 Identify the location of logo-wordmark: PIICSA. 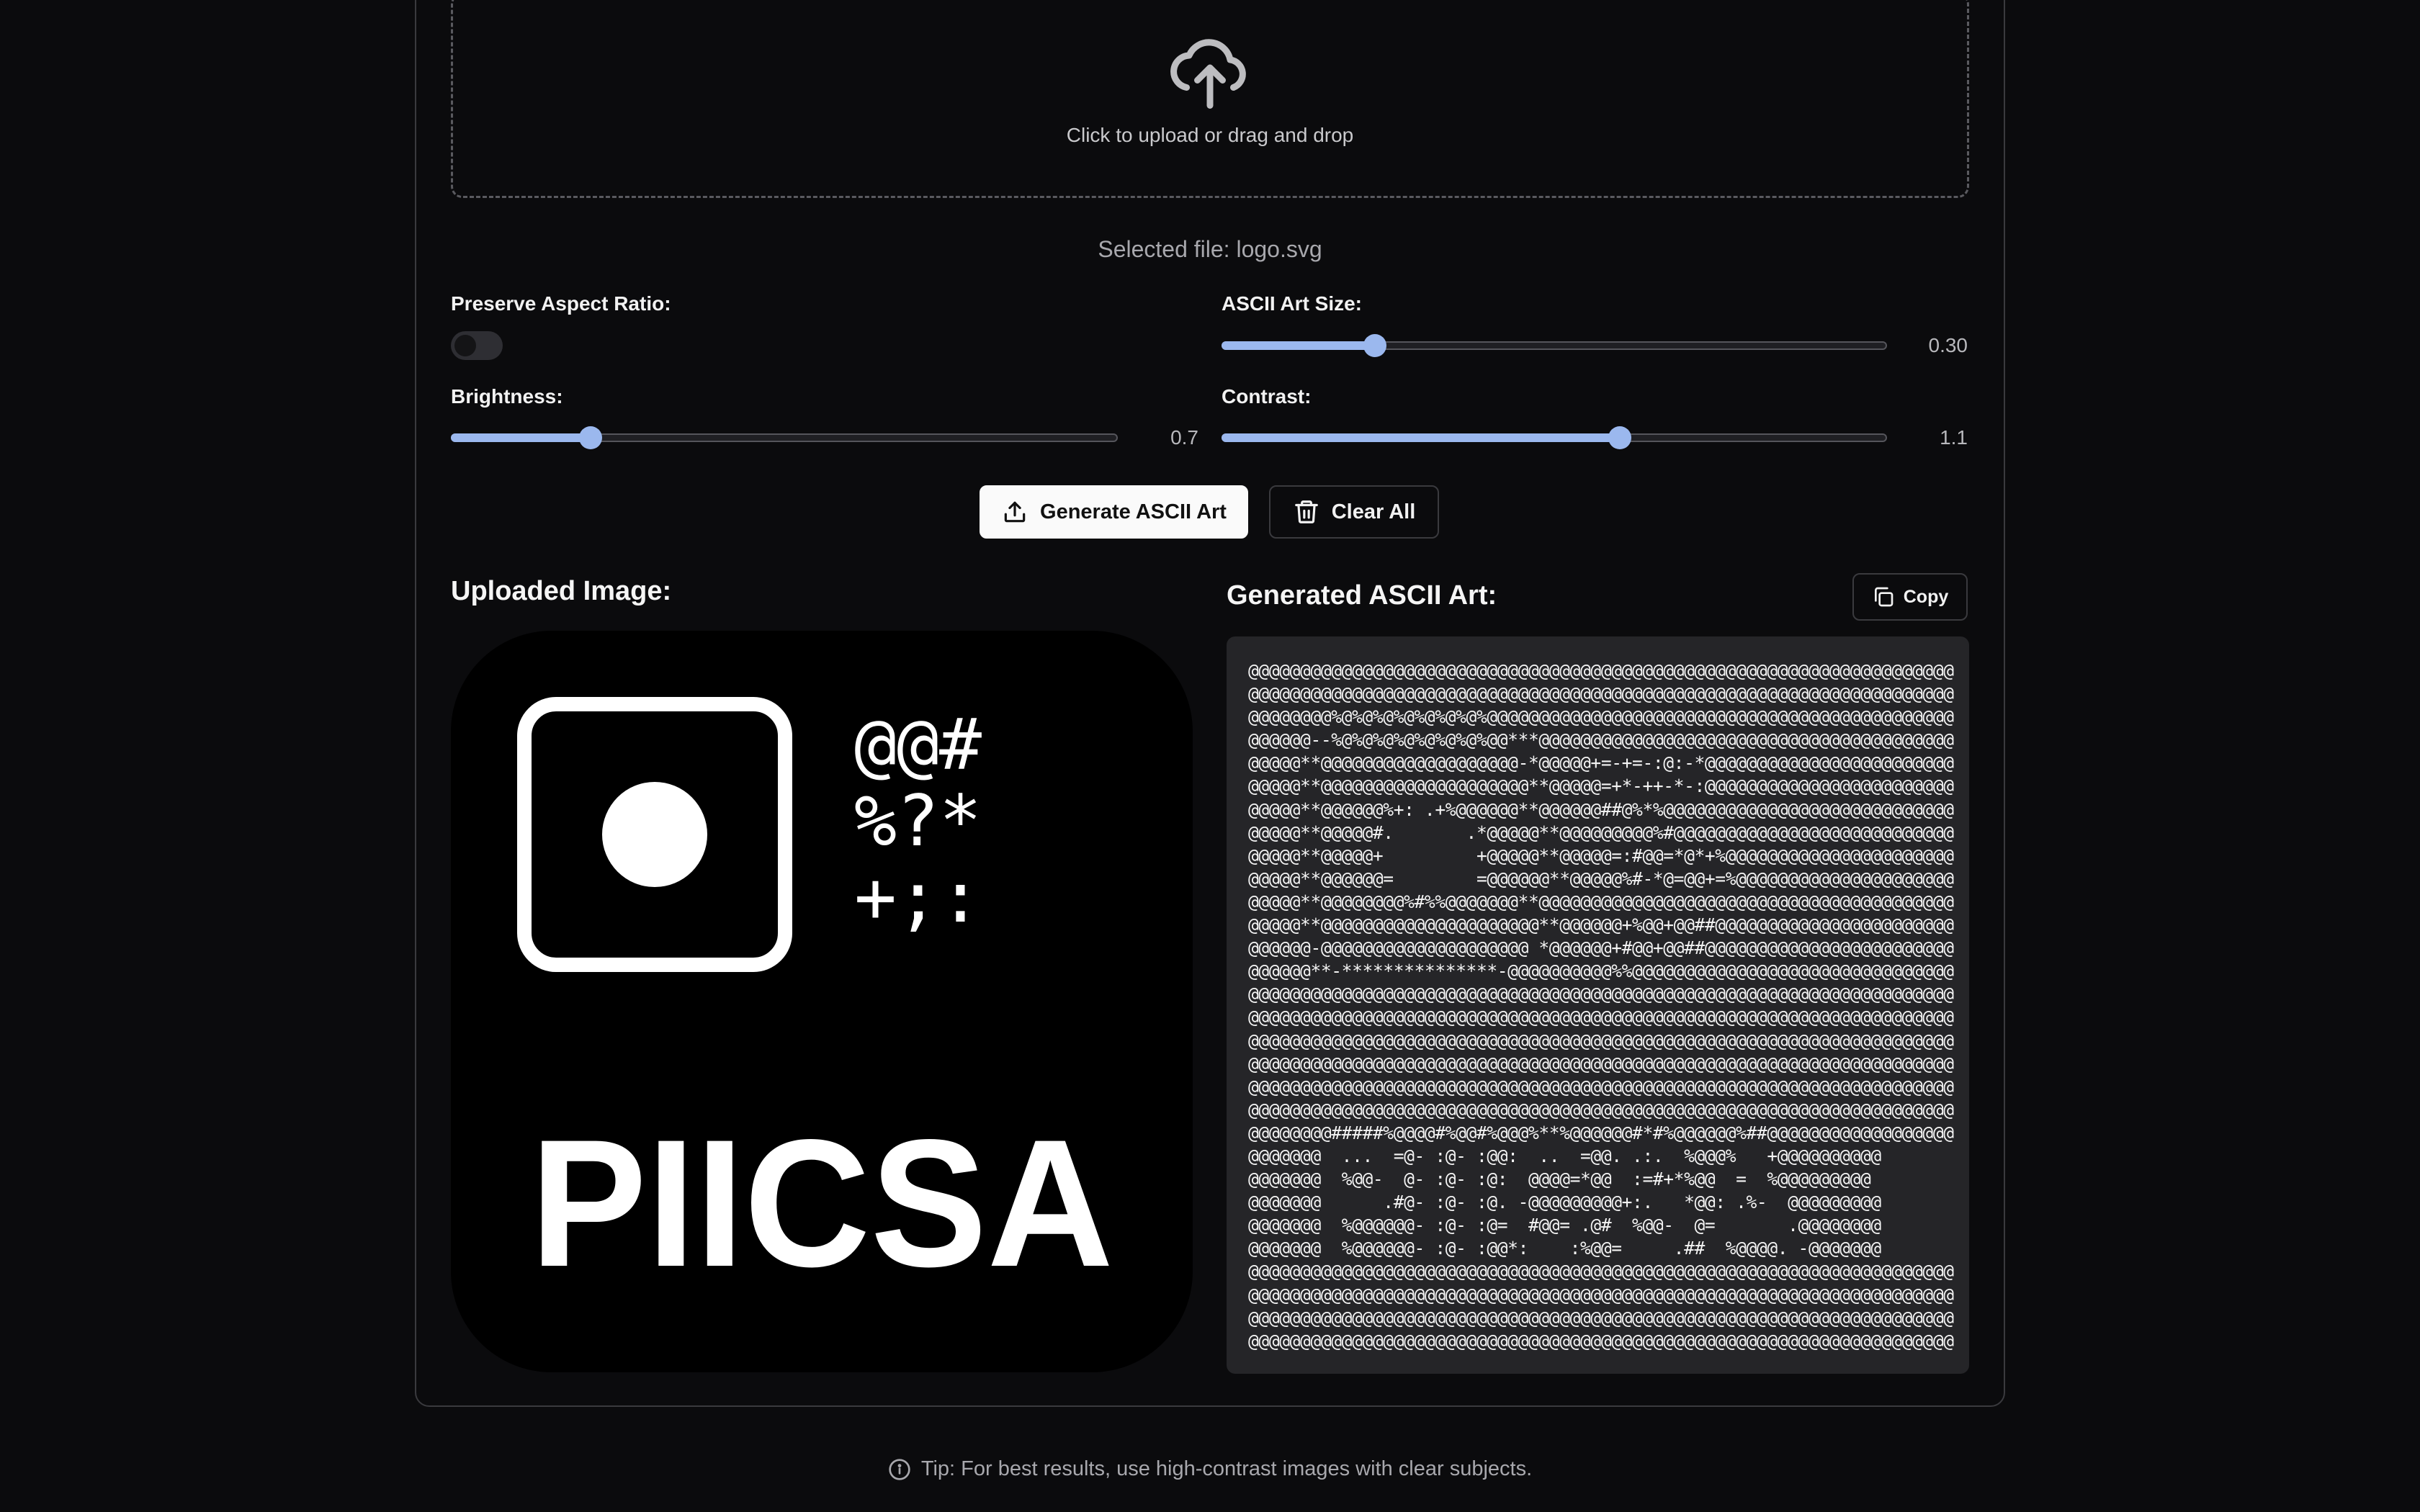
(821, 1203).